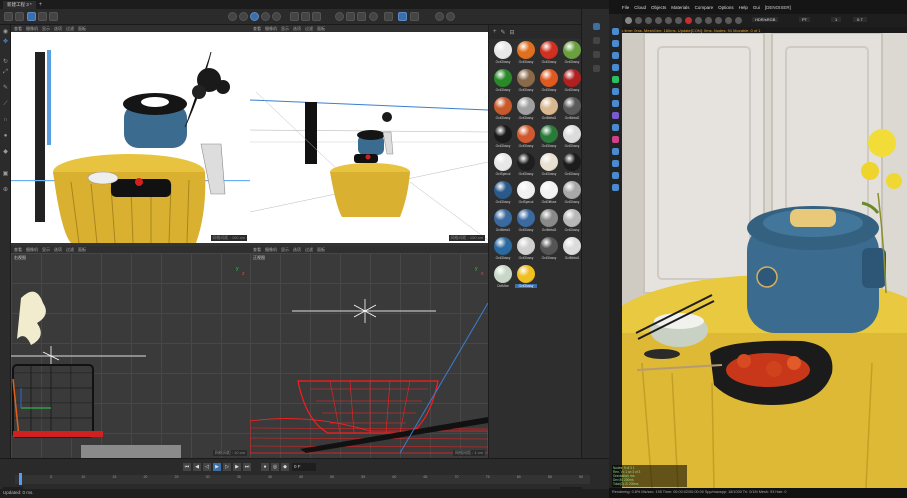  What do you see at coordinates (5, 62) in the screenshot?
I see `rotate-tool-icon: ↻` at bounding box center [5, 62].